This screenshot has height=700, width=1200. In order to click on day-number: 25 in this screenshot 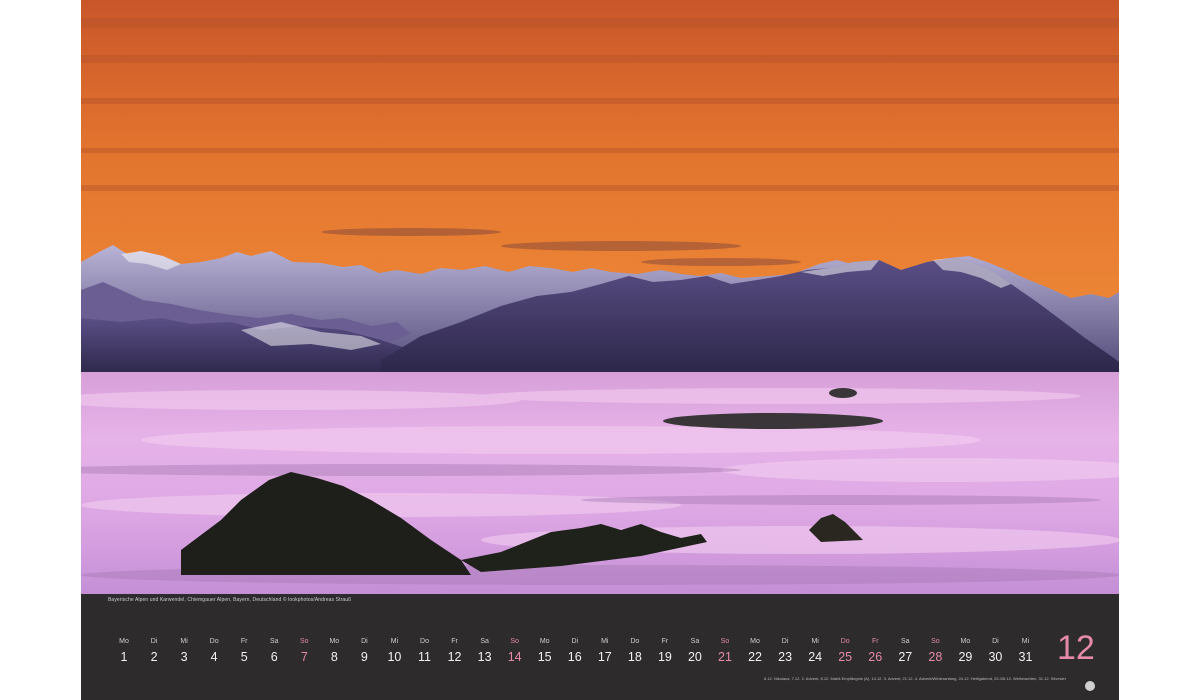, I will do `click(845, 657)`.